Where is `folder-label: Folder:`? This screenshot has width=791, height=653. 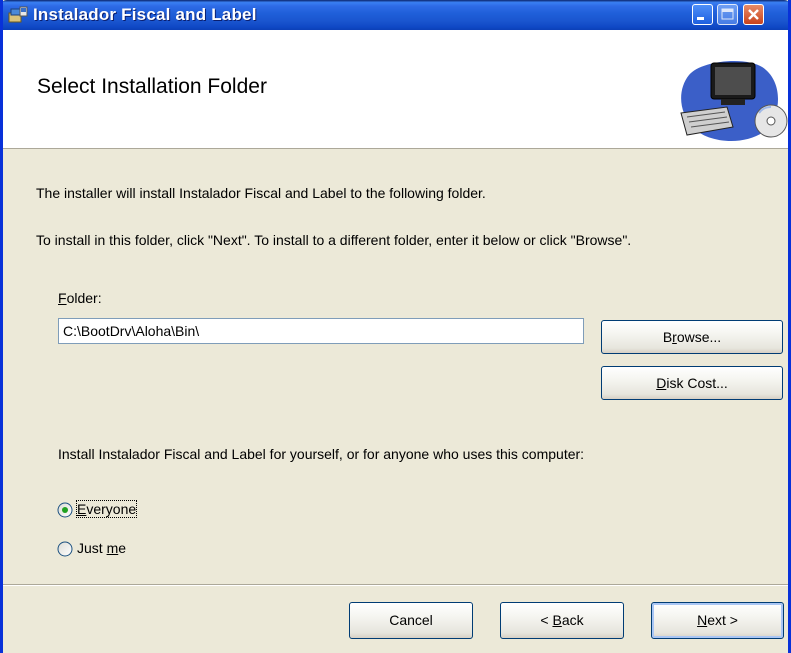
folder-label: Folder: is located at coordinates (80, 298).